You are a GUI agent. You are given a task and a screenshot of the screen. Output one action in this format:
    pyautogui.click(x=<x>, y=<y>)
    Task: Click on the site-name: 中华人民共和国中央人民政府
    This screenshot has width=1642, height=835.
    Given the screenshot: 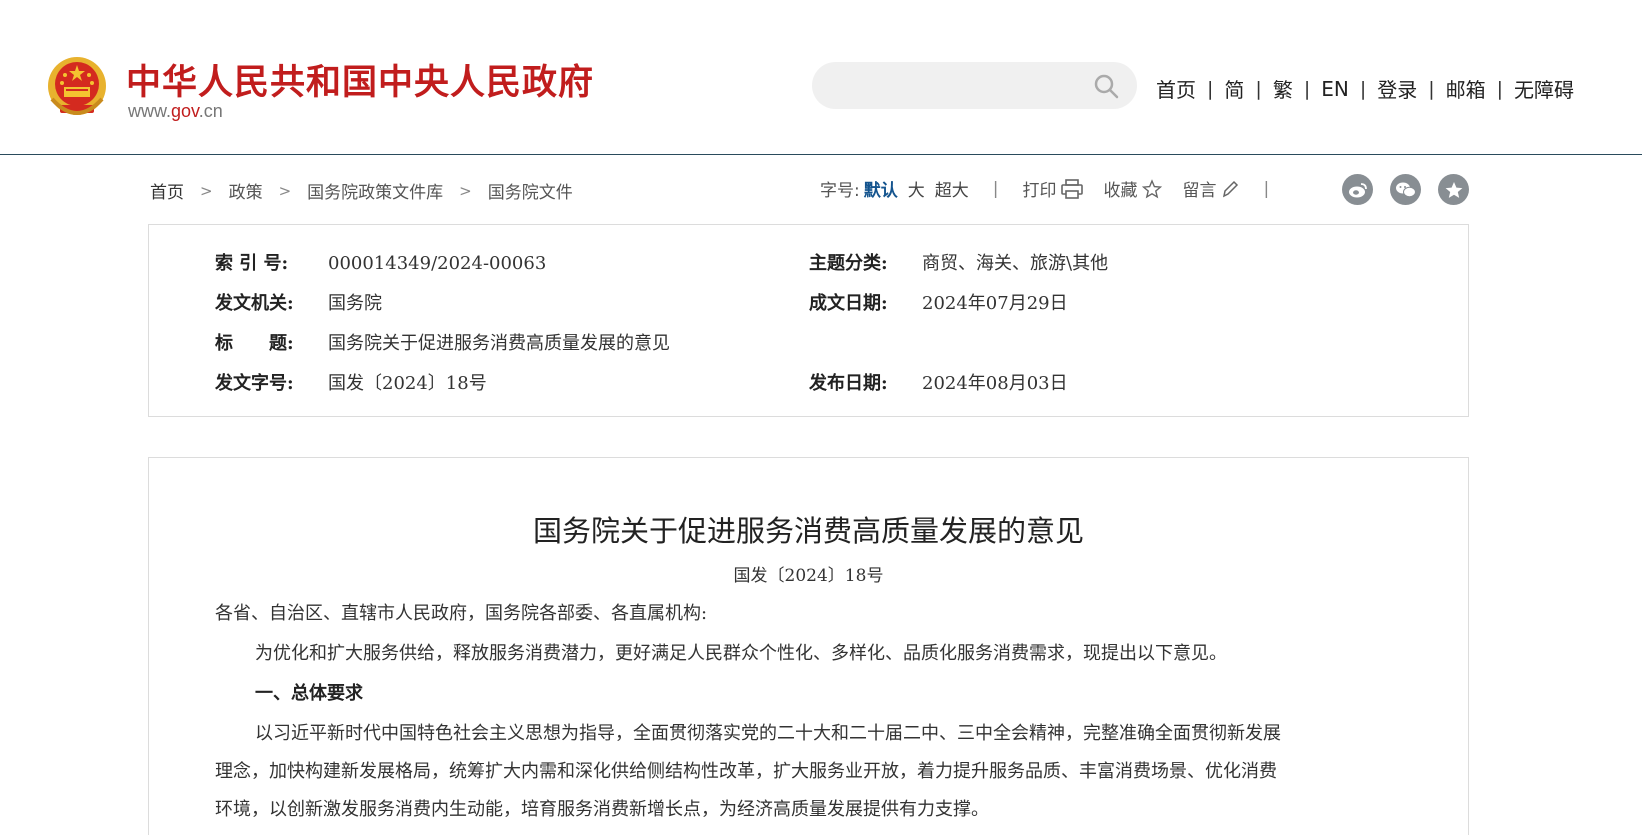 What is the action you would take?
    pyautogui.click(x=360, y=79)
    